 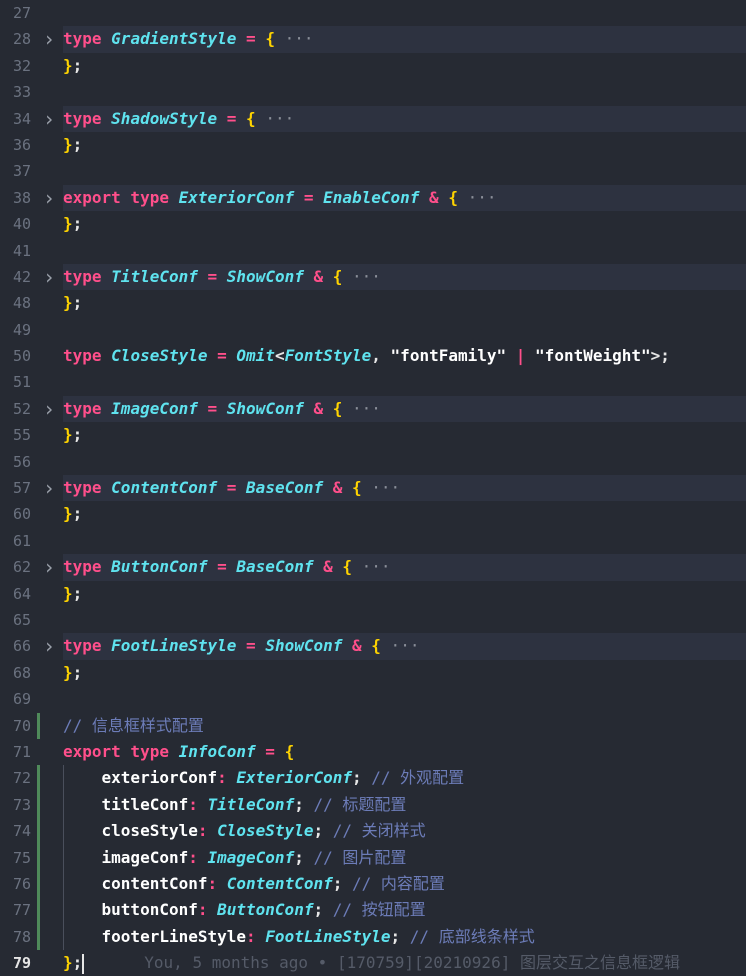 I want to click on code-line: 73 titleConf: TitleConf; // 标题配置, so click(x=373, y=805).